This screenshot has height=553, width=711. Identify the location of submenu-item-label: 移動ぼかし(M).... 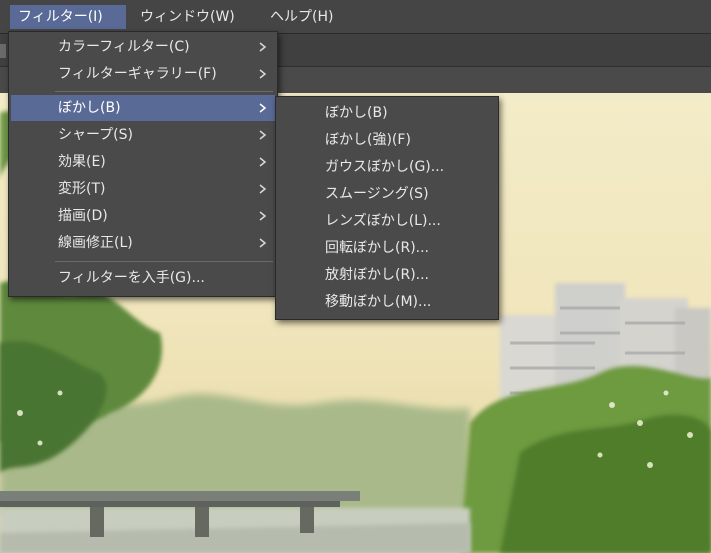
(378, 302).